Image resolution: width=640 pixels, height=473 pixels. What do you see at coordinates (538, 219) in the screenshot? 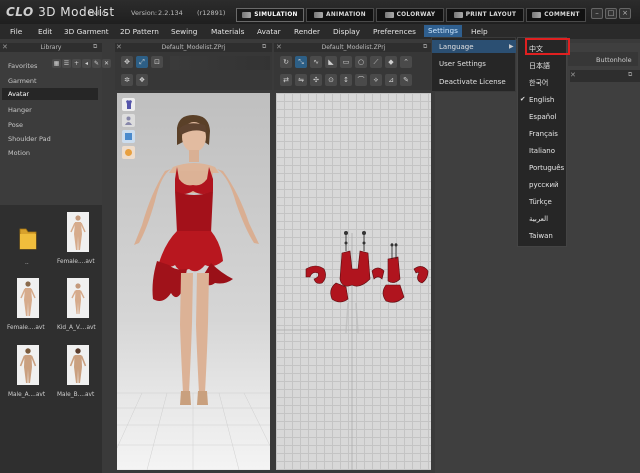
I see `language-item-arabic: العربية` at bounding box center [538, 219].